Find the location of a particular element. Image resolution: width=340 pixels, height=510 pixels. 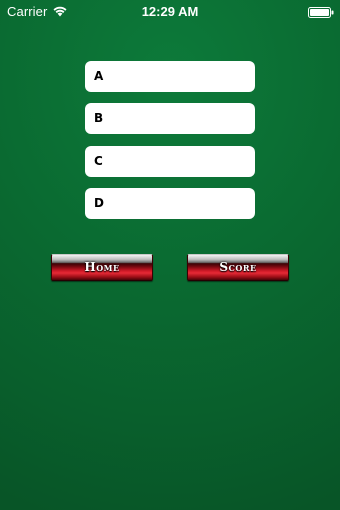

answer-option-d: D is located at coordinates (170, 203).